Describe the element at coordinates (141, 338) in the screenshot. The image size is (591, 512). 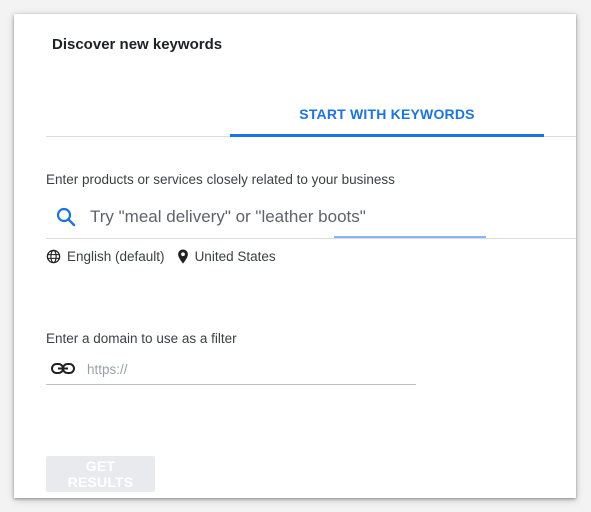
I see `domain-label: Enter a domain to use as a filter` at that location.